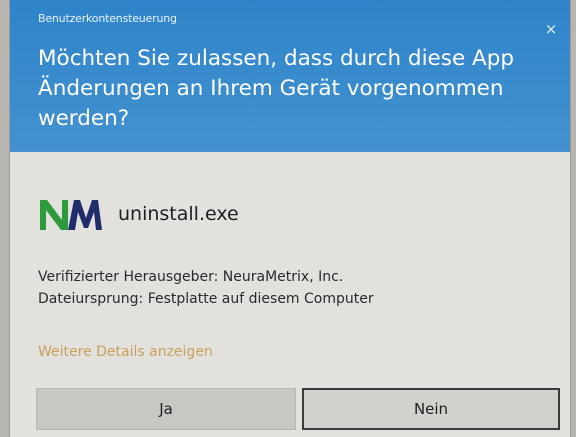 This screenshot has height=437, width=576. Describe the element at coordinates (178, 214) in the screenshot. I see `app-name: uninstall.exe` at that location.